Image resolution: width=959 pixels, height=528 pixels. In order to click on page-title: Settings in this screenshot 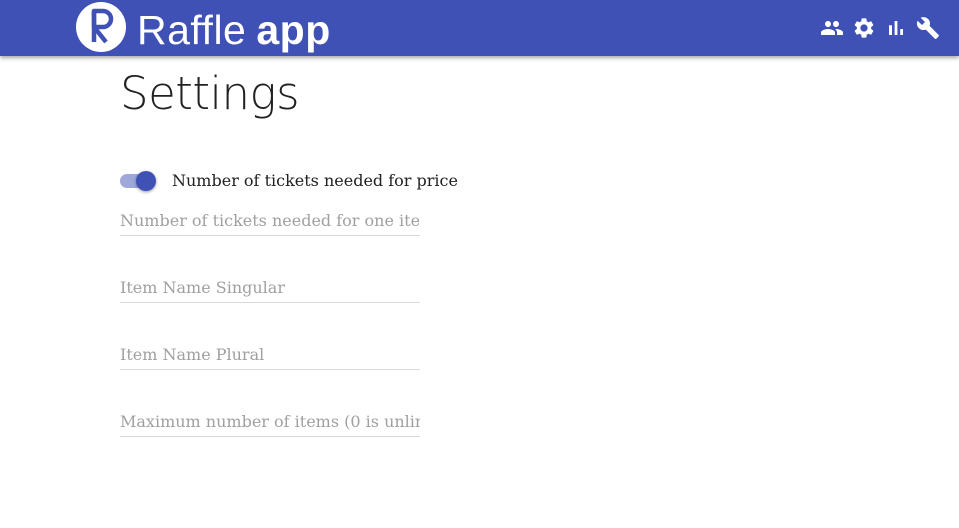, I will do `click(210, 93)`.